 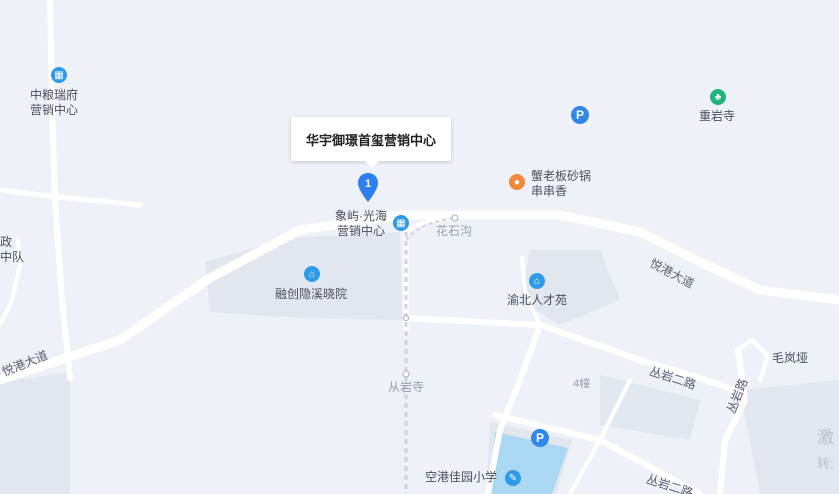 What do you see at coordinates (513, 478) in the screenshot?
I see `school-icon: ✎` at bounding box center [513, 478].